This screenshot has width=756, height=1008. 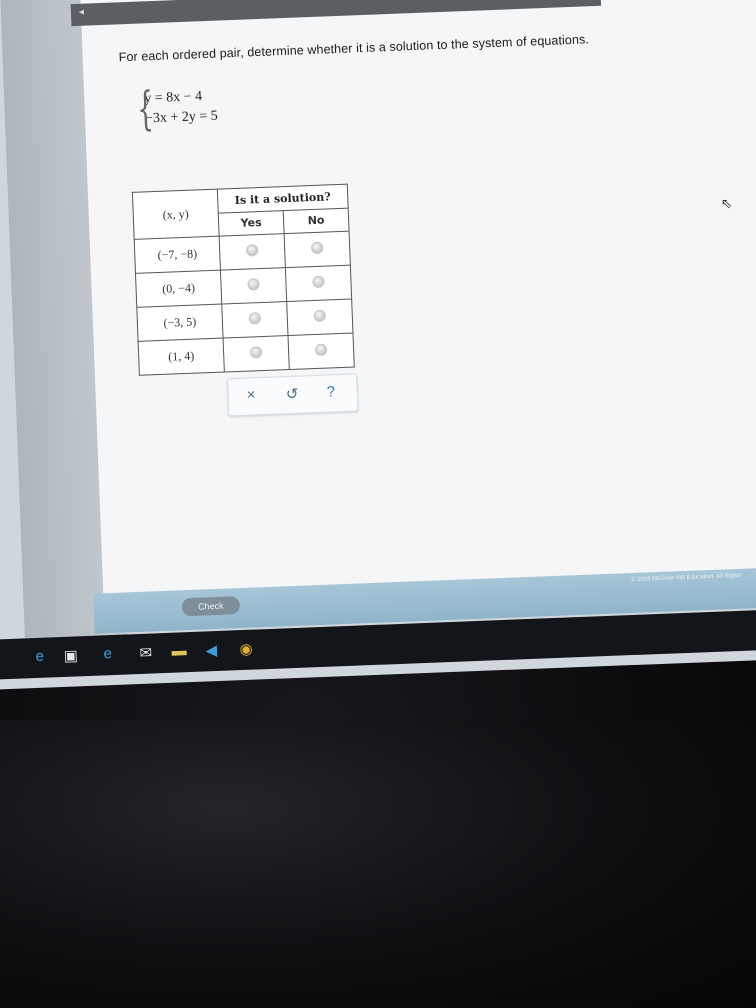 I want to click on header-no: No, so click(x=316, y=220).